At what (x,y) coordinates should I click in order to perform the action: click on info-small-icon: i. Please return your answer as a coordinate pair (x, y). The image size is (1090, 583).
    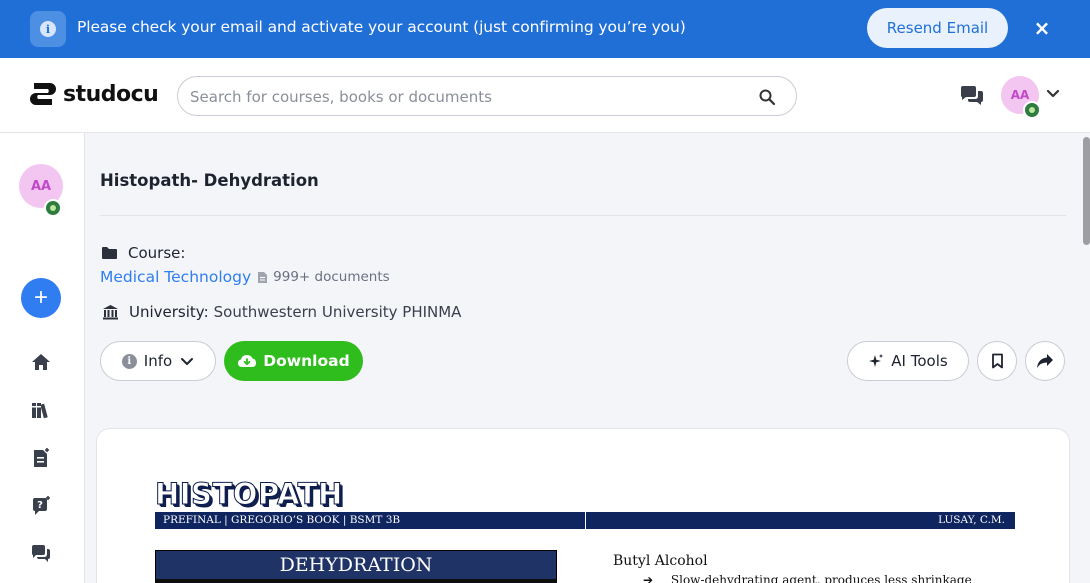
    Looking at the image, I should click on (129, 361).